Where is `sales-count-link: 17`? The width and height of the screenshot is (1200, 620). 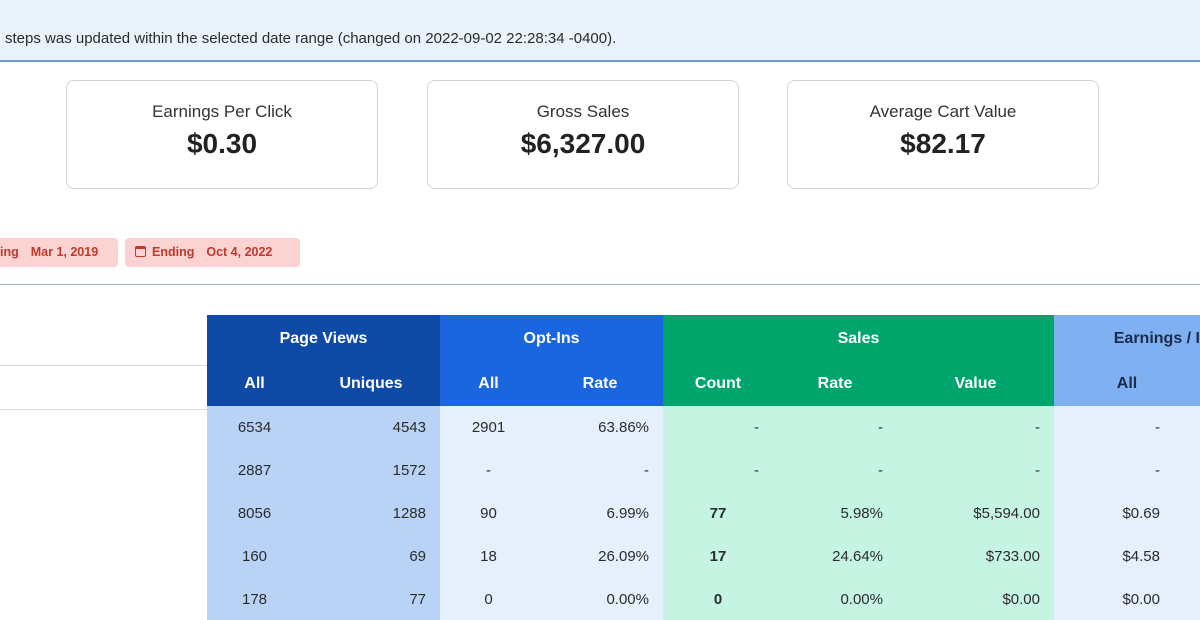
sales-count-link: 17 is located at coordinates (718, 556).